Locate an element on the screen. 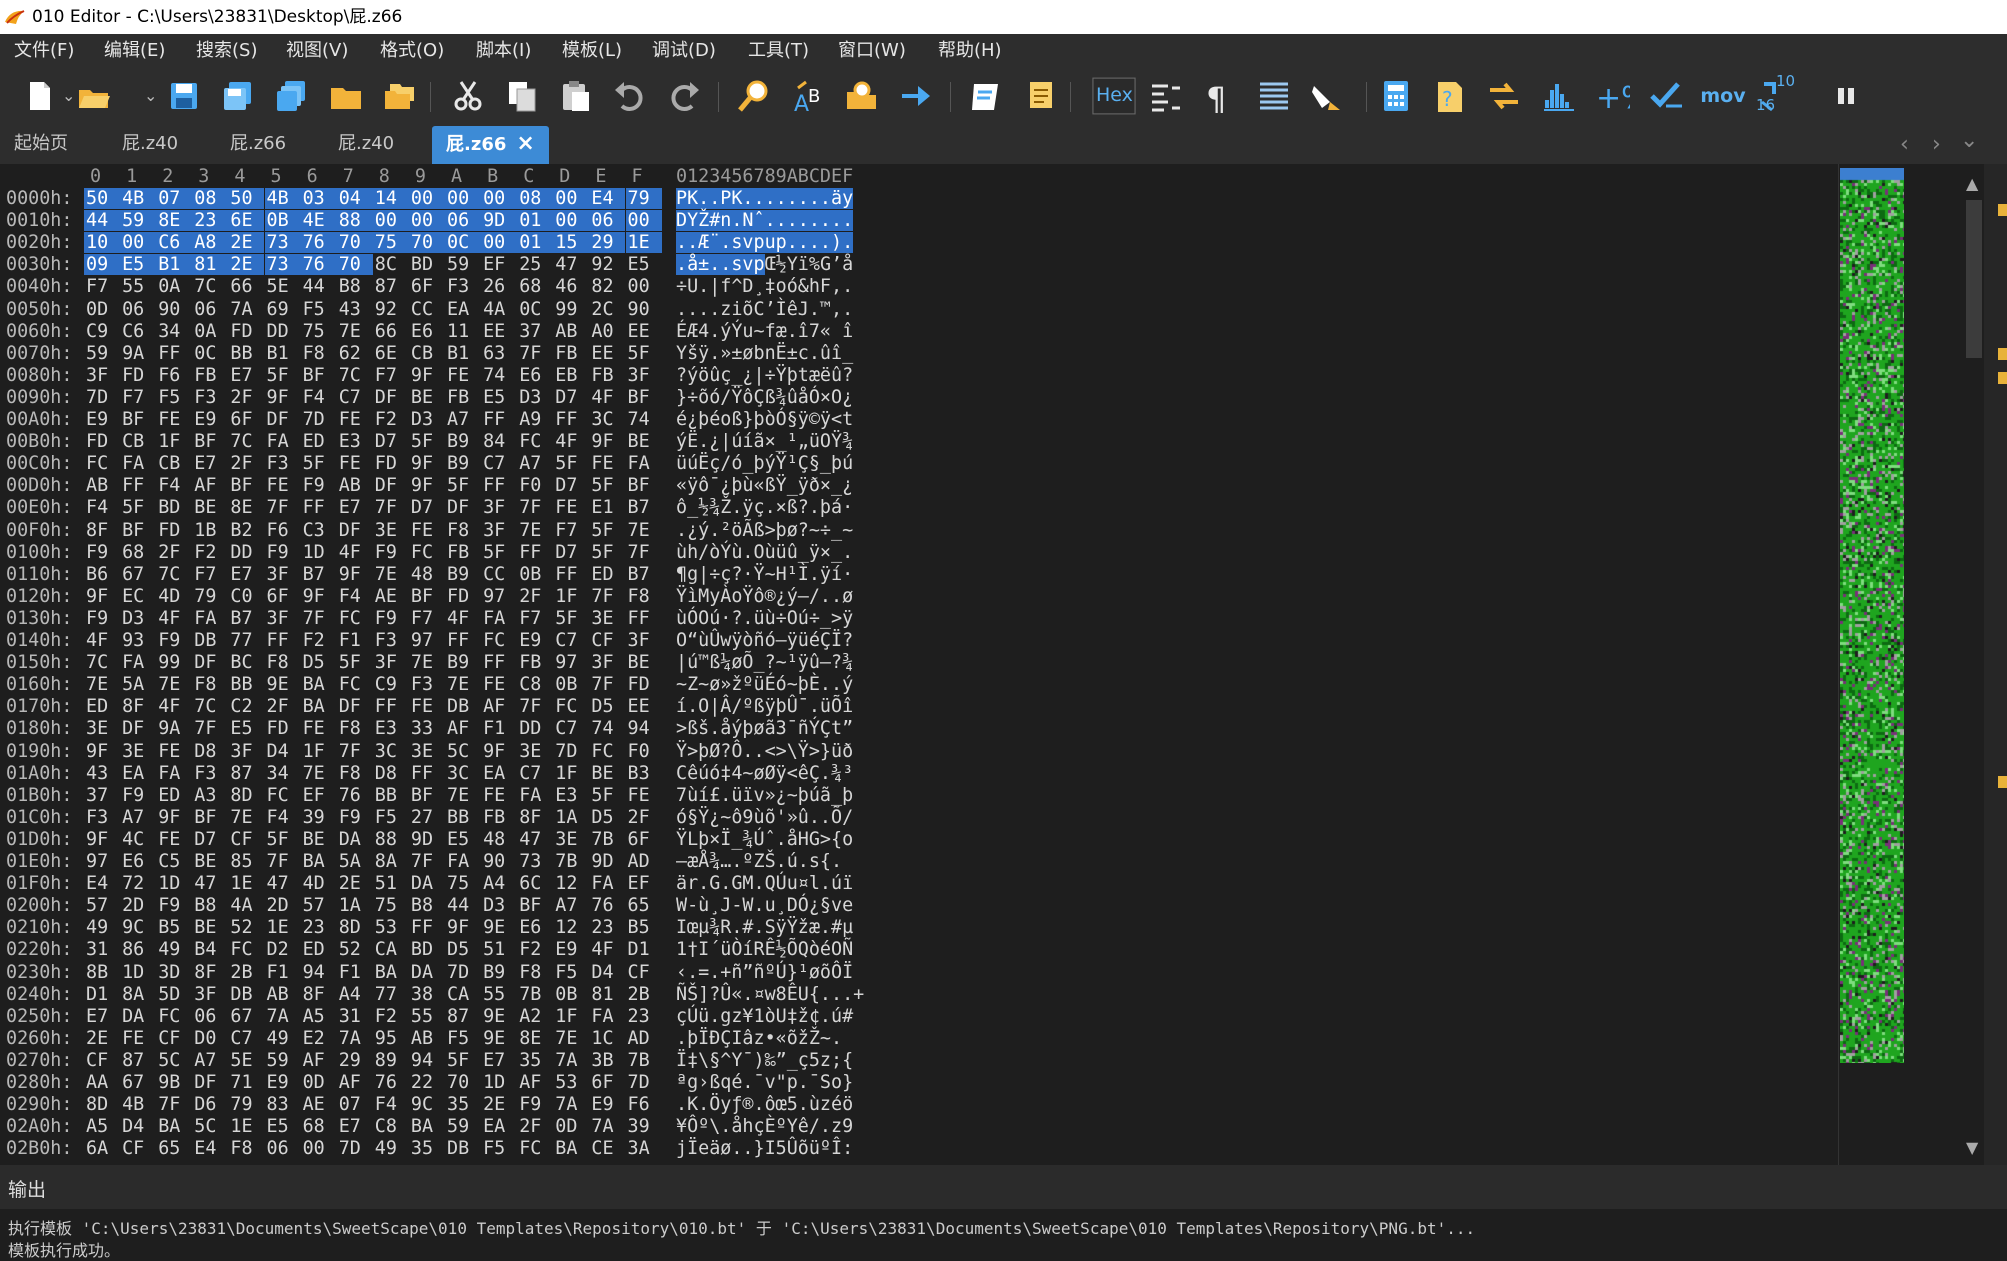 Image resolution: width=2007 pixels, height=1261 pixels. hex-byte: 65 is located at coordinates (644, 905).